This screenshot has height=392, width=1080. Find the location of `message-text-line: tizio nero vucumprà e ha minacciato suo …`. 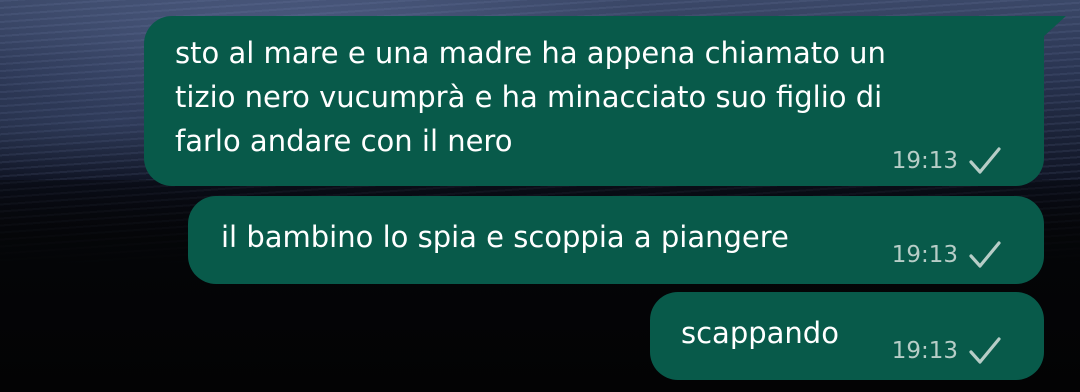

message-text-line: tizio nero vucumprà e ha minacciato suo … is located at coordinates (529, 97).